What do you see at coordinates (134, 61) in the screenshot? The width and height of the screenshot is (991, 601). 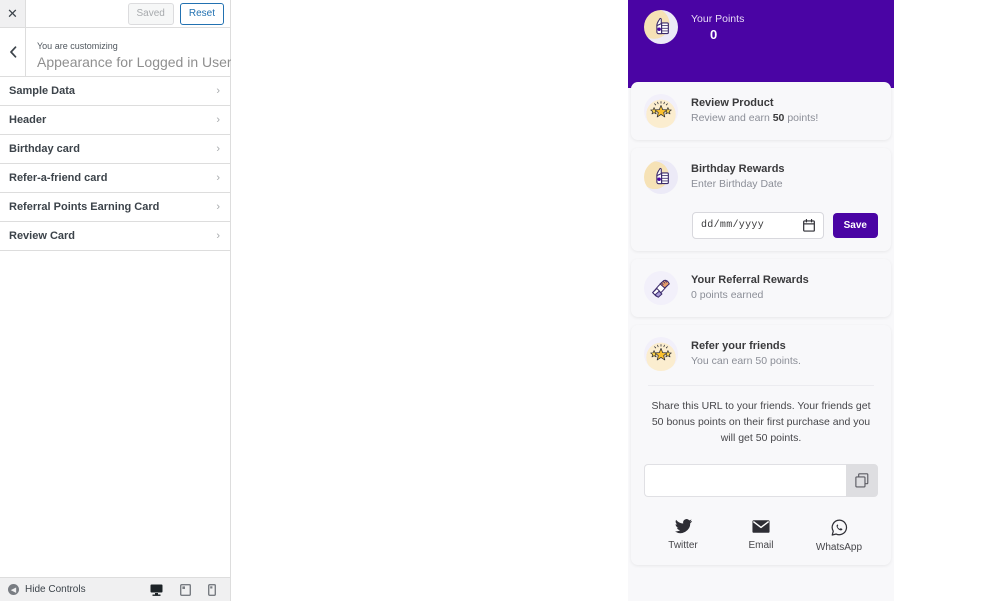 I see `page-title: Appearance for Logged in User` at bounding box center [134, 61].